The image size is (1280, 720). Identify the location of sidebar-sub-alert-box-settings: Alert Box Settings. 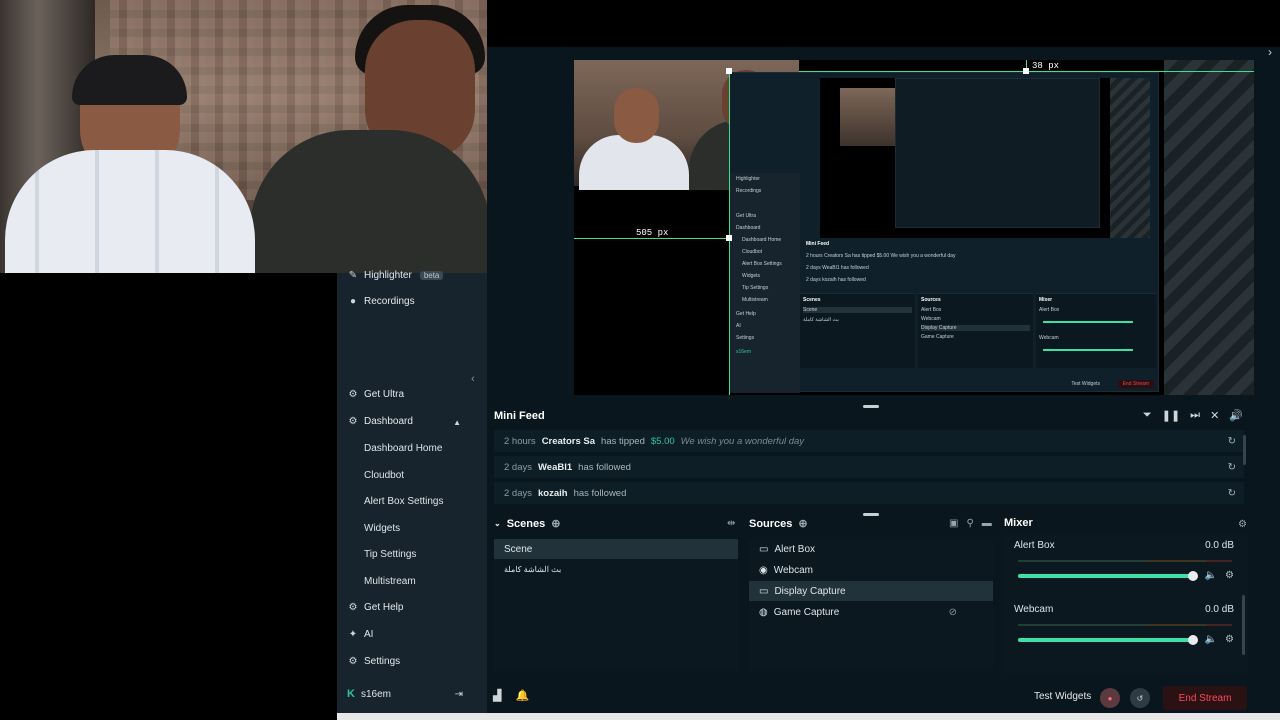
(403, 501).